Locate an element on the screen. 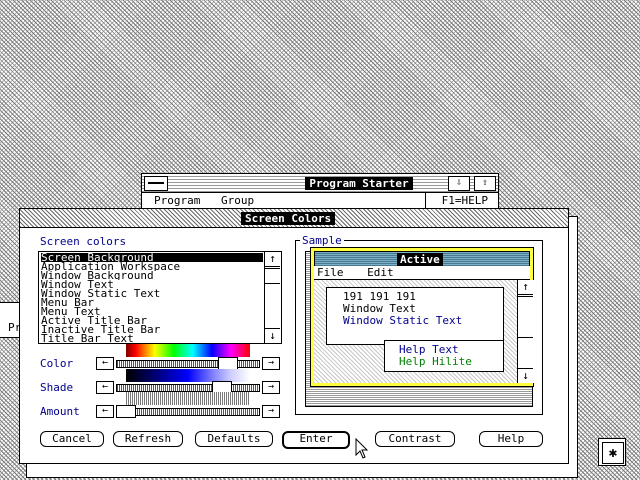 The height and width of the screenshot is (480, 640). dialog-title-bar: Screen Colors is located at coordinates (294, 218).